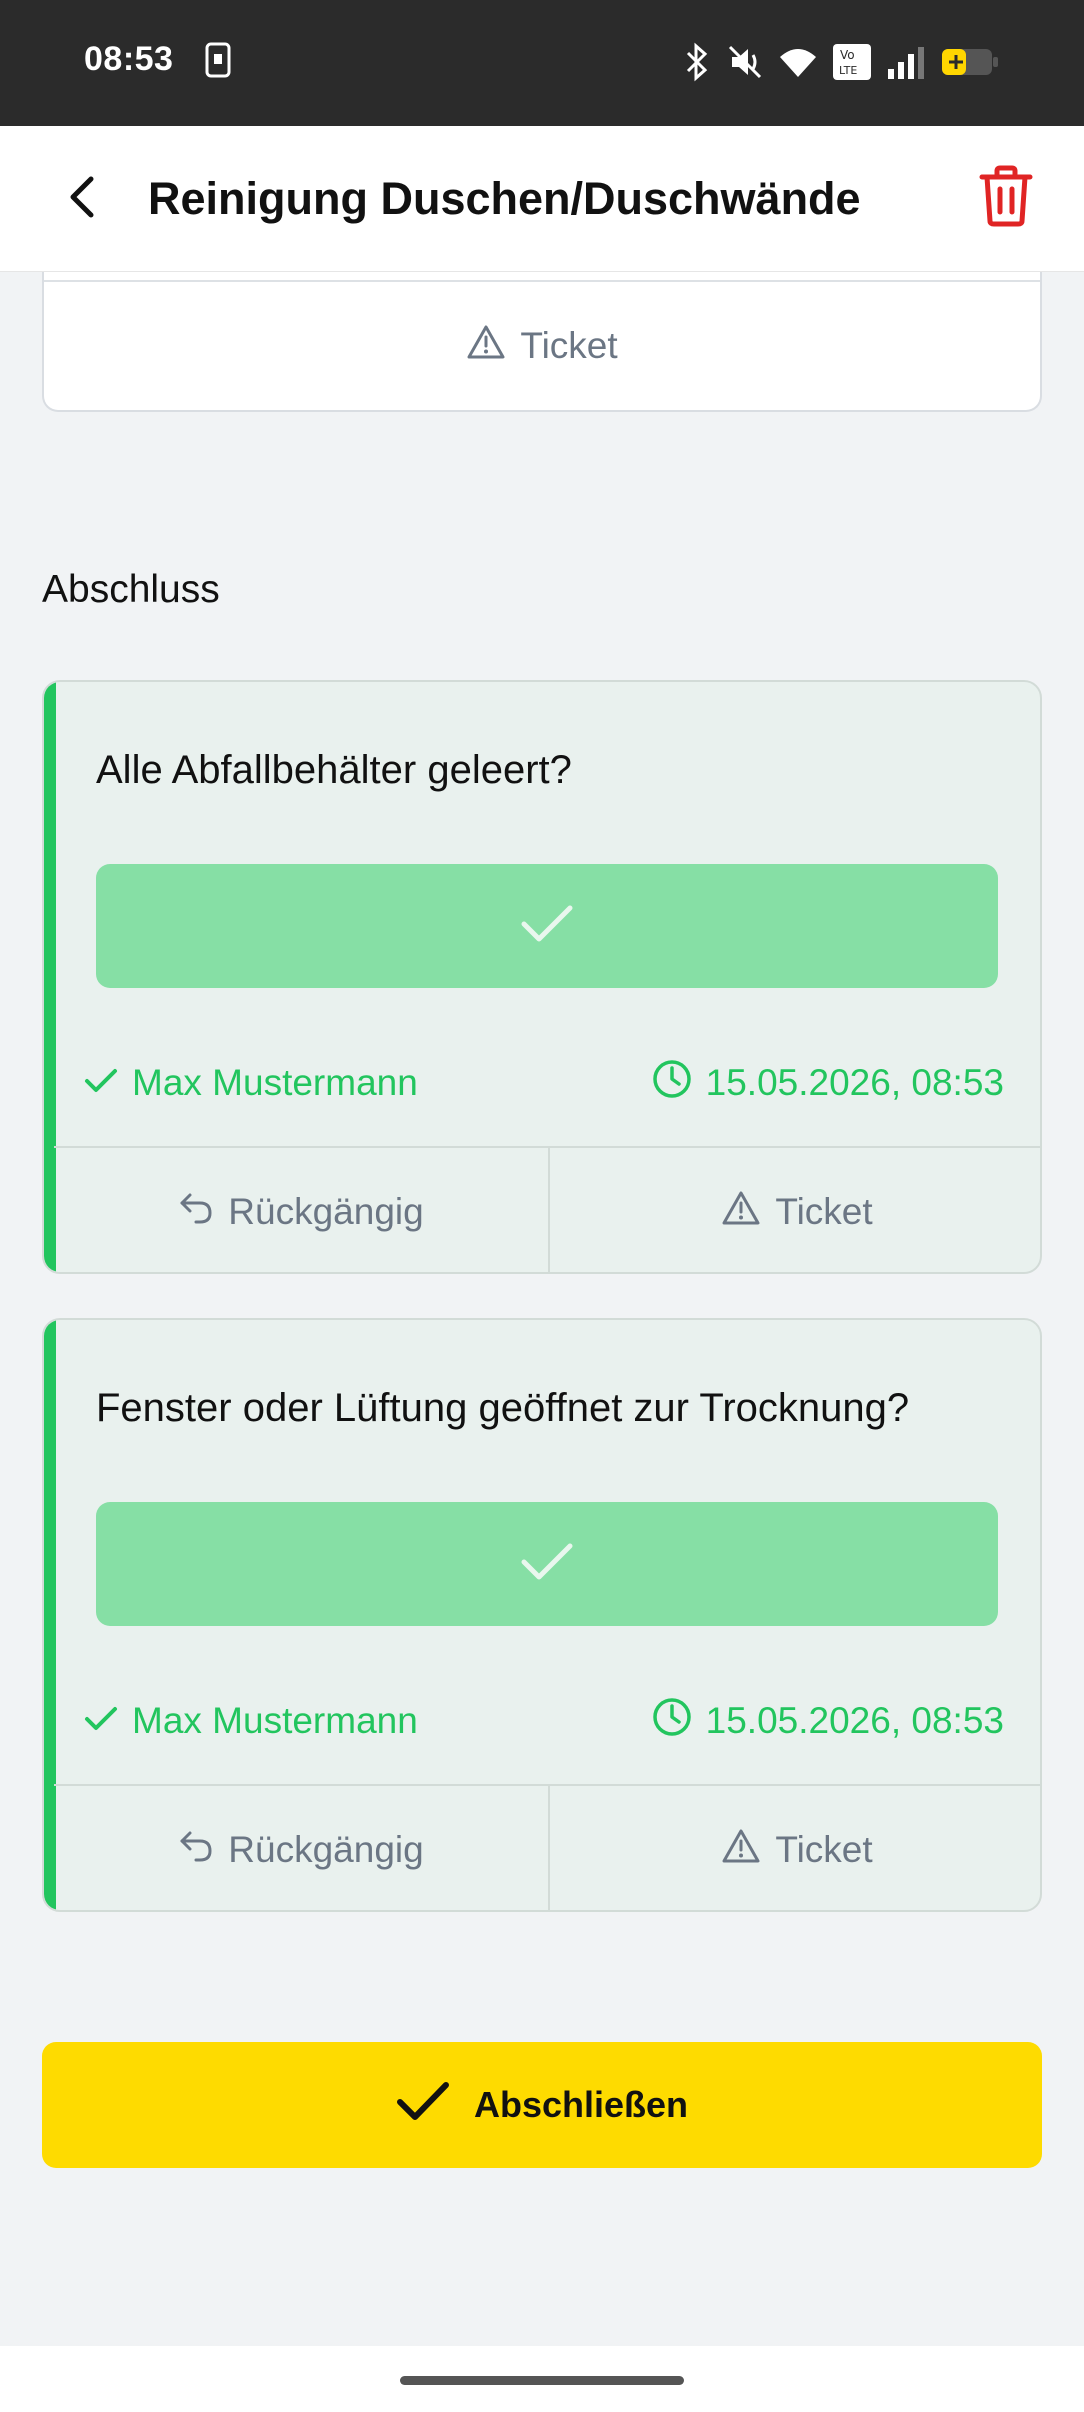 The image size is (1084, 2412). I want to click on status-icons: Vo LTE, so click(841, 62).